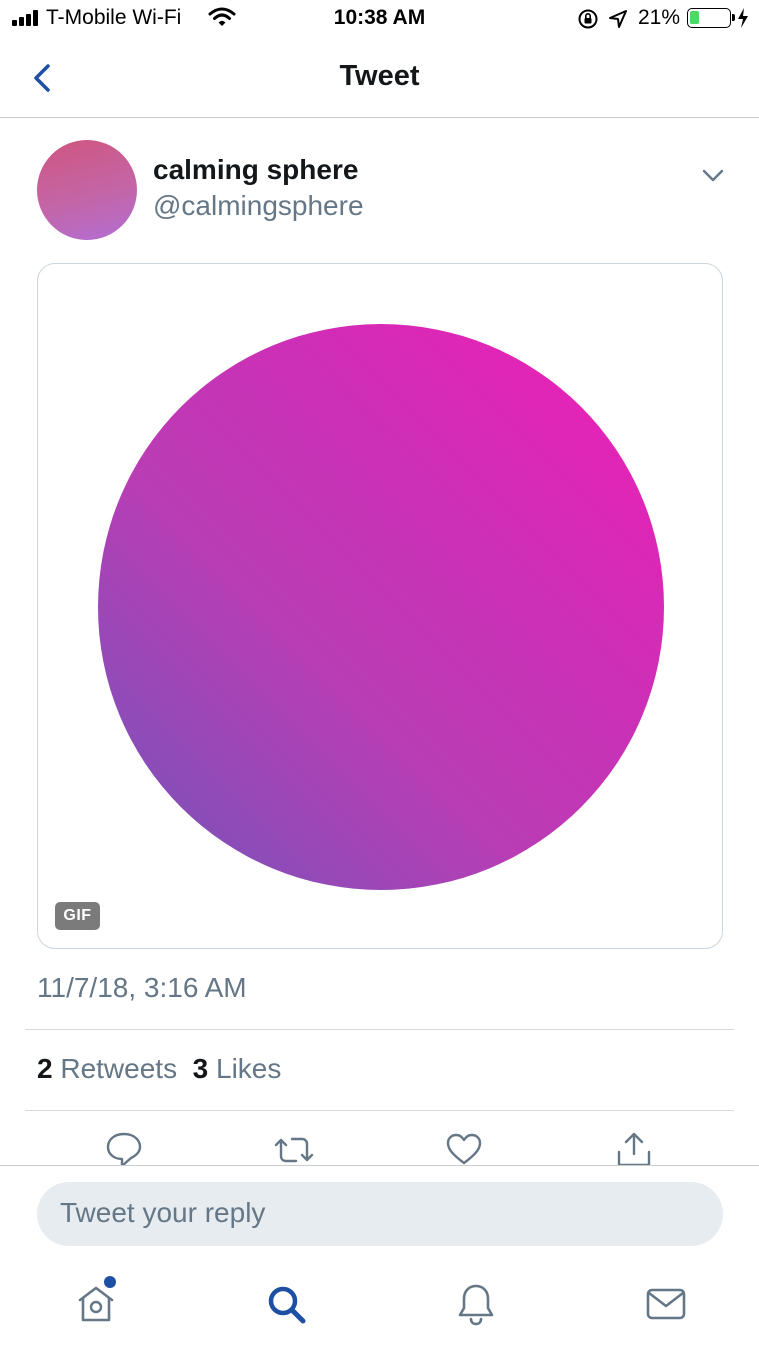 The height and width of the screenshot is (1350, 759). What do you see at coordinates (258, 206) in the screenshot?
I see `author-handle: @calmingsphere` at bounding box center [258, 206].